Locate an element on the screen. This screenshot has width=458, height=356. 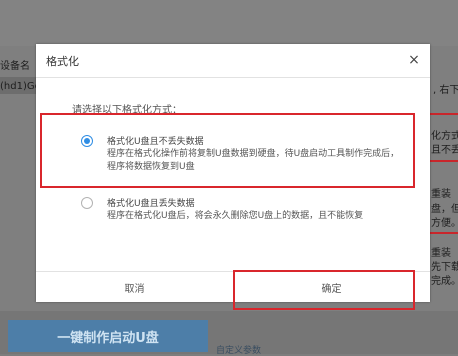
highlight-confirm-button is located at coordinates (324, 290).